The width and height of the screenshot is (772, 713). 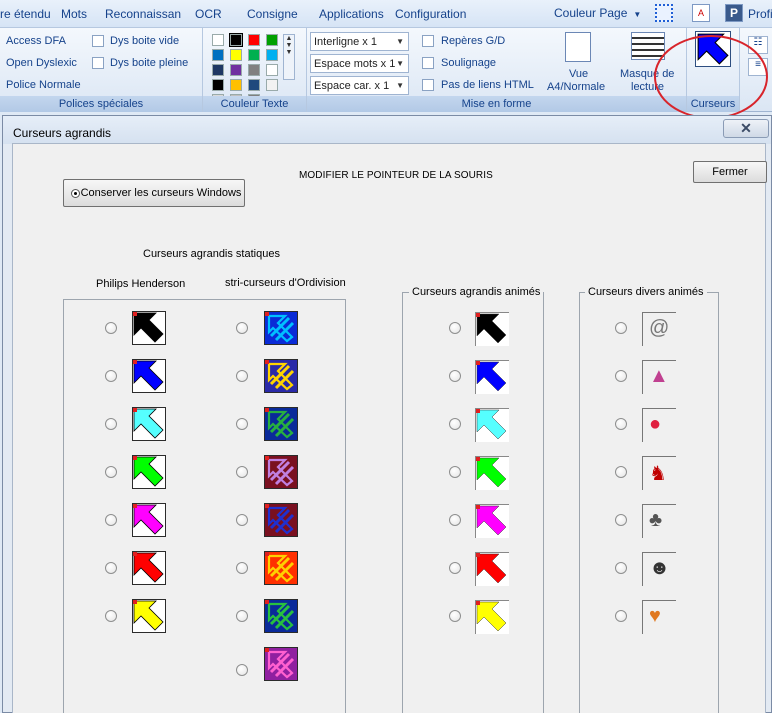 What do you see at coordinates (154, 193) in the screenshot?
I see `conserver-windows-button: Conserver les curseurs Windows` at bounding box center [154, 193].